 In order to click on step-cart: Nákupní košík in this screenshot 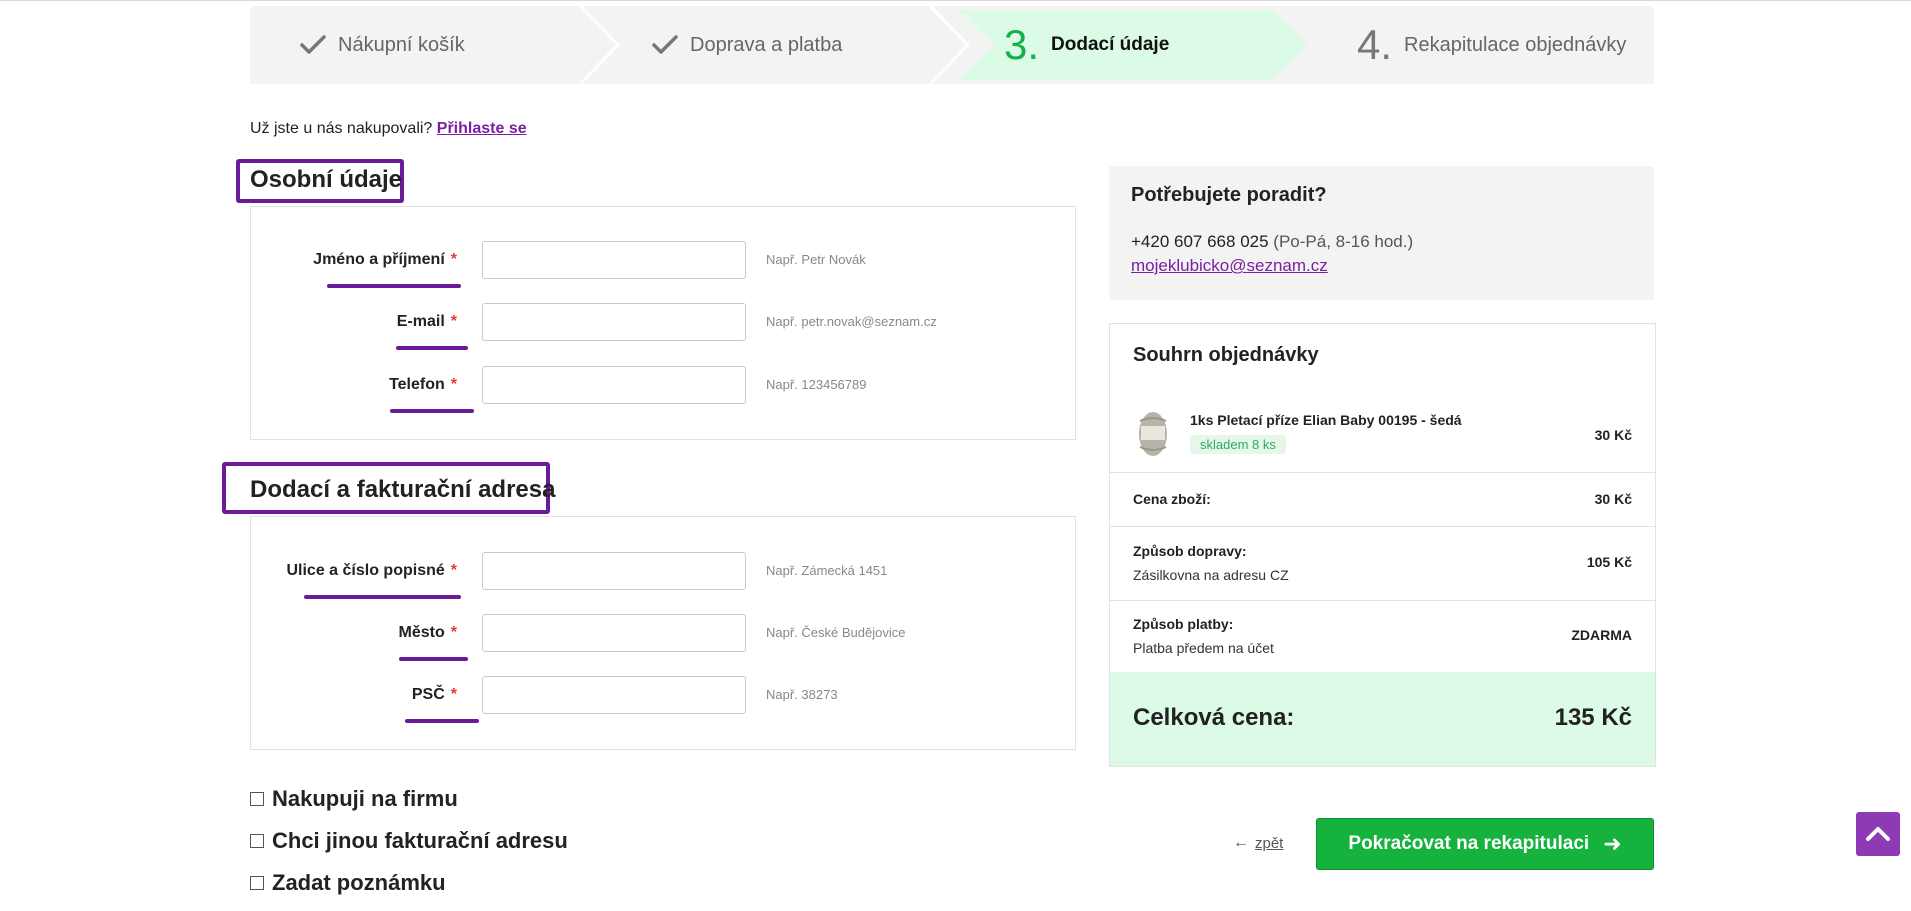, I will do `click(382, 45)`.